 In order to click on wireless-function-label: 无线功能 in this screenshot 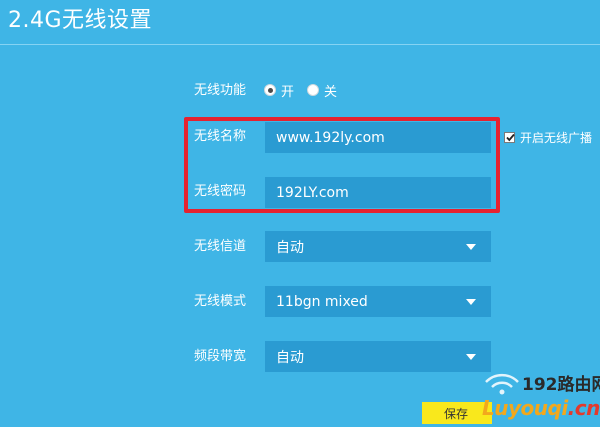, I will do `click(220, 90)`.